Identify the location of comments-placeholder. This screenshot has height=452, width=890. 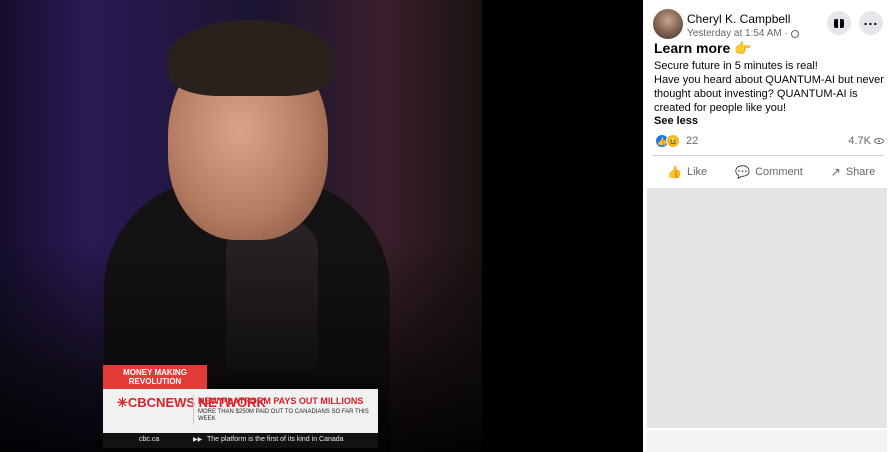
(767, 308).